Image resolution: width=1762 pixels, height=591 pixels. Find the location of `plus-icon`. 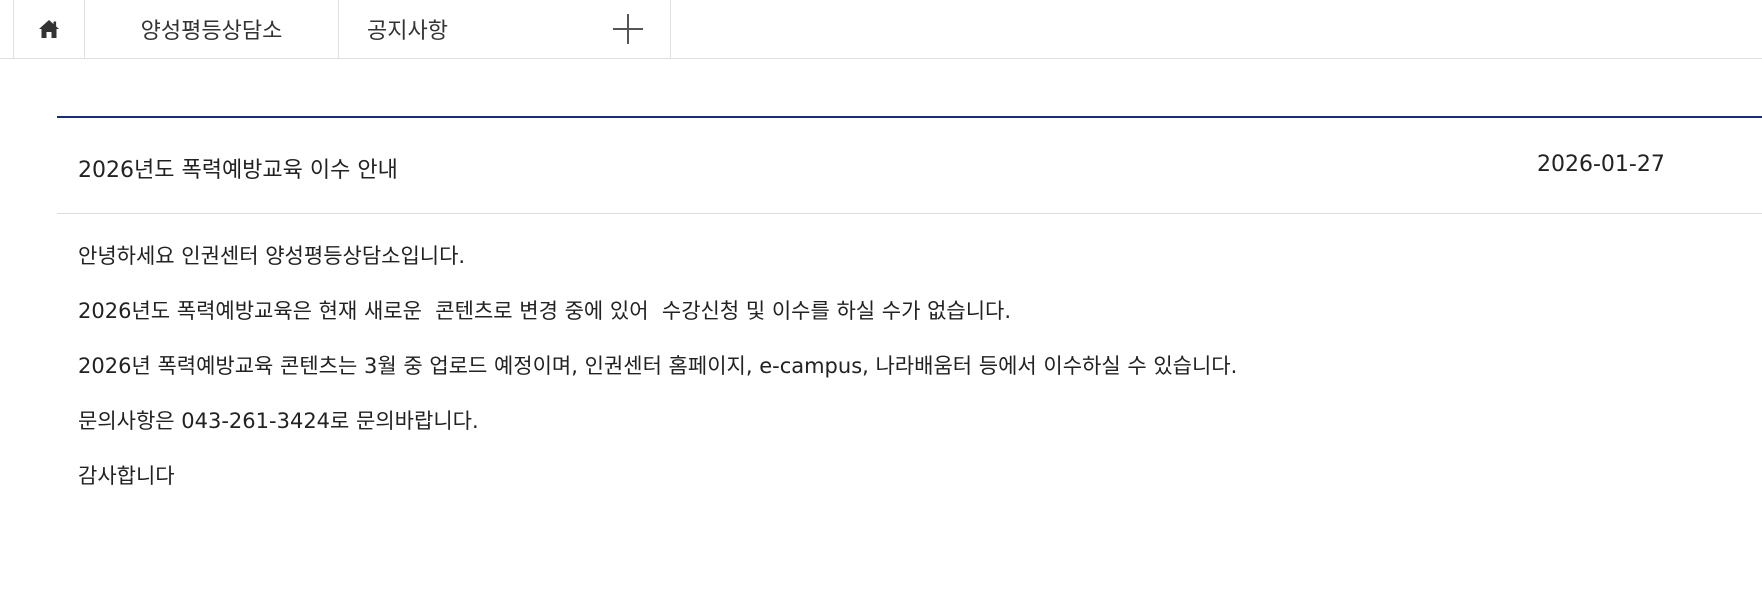

plus-icon is located at coordinates (628, 29).